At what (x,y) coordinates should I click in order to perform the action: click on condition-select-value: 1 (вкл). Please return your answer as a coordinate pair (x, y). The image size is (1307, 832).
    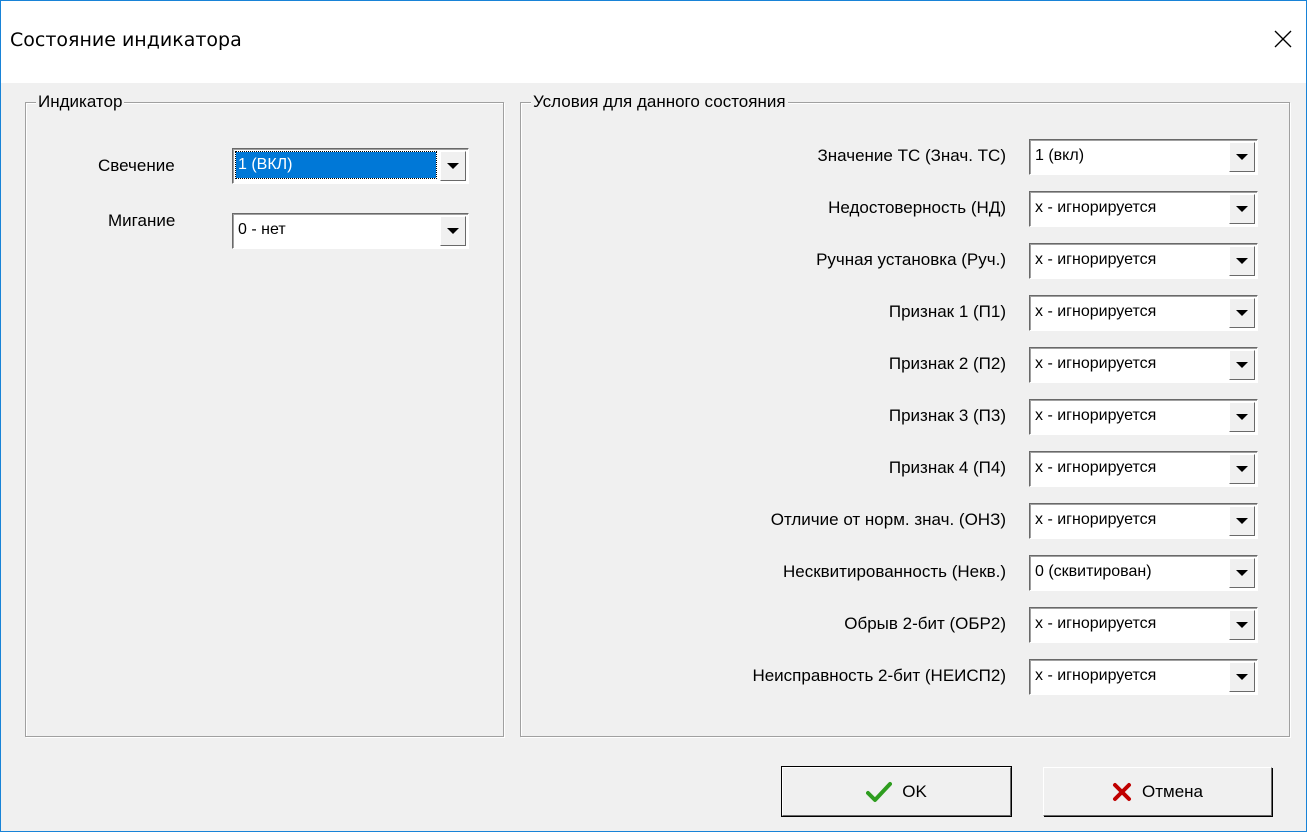
    Looking at the image, I should click on (1060, 155).